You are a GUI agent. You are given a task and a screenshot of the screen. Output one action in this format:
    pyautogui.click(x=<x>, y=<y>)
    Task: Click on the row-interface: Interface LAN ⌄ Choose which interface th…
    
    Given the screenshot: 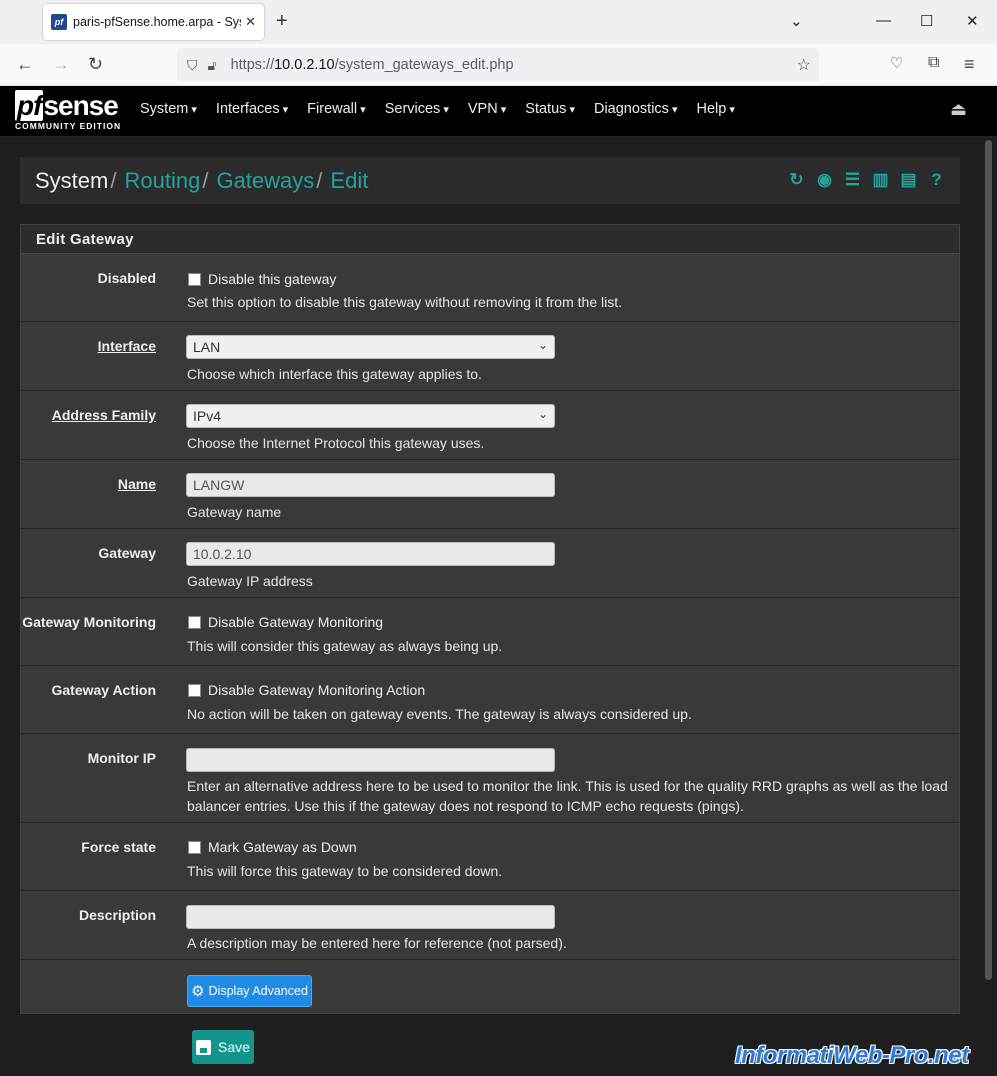 What is the action you would take?
    pyautogui.click(x=490, y=356)
    